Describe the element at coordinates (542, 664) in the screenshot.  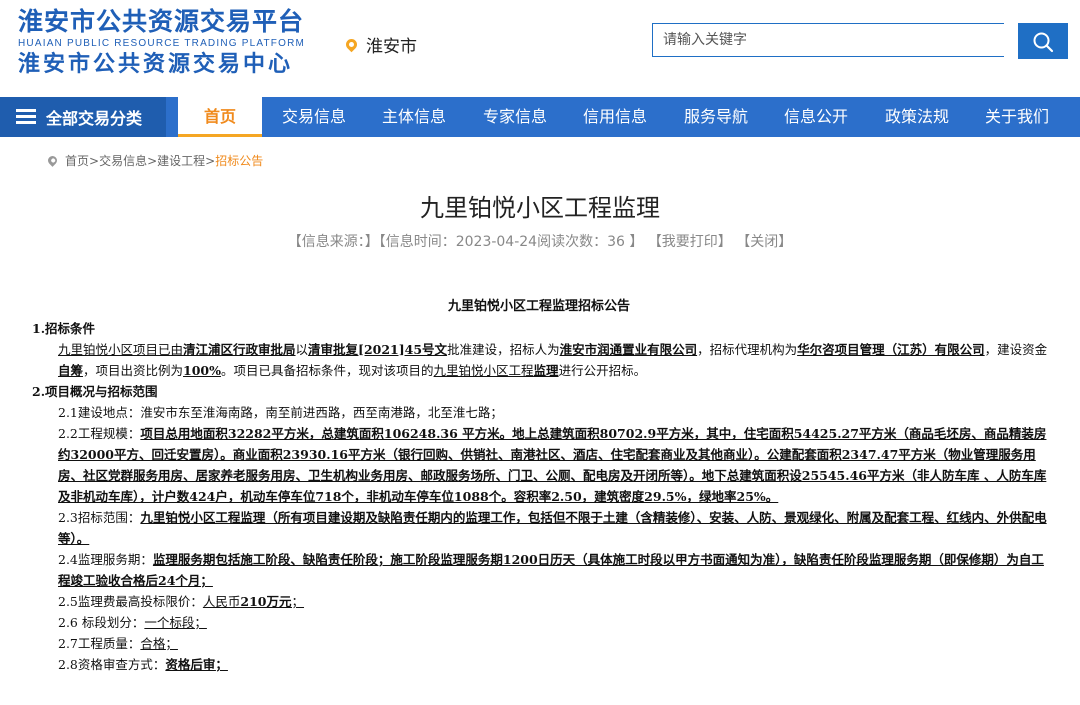
I see `paragraph-qualification: 2.8资格审查方式：资格后审；` at that location.